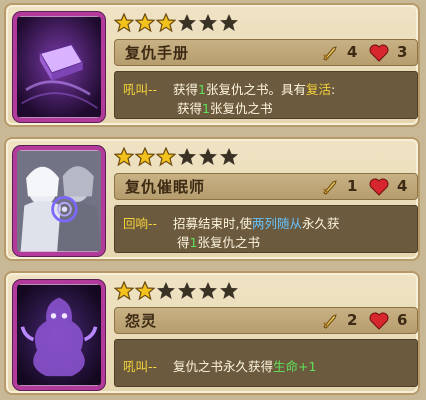 Image resolution: width=426 pixels, height=400 pixels. What do you see at coordinates (402, 186) in the screenshot?
I see `health-value: 4` at bounding box center [402, 186].